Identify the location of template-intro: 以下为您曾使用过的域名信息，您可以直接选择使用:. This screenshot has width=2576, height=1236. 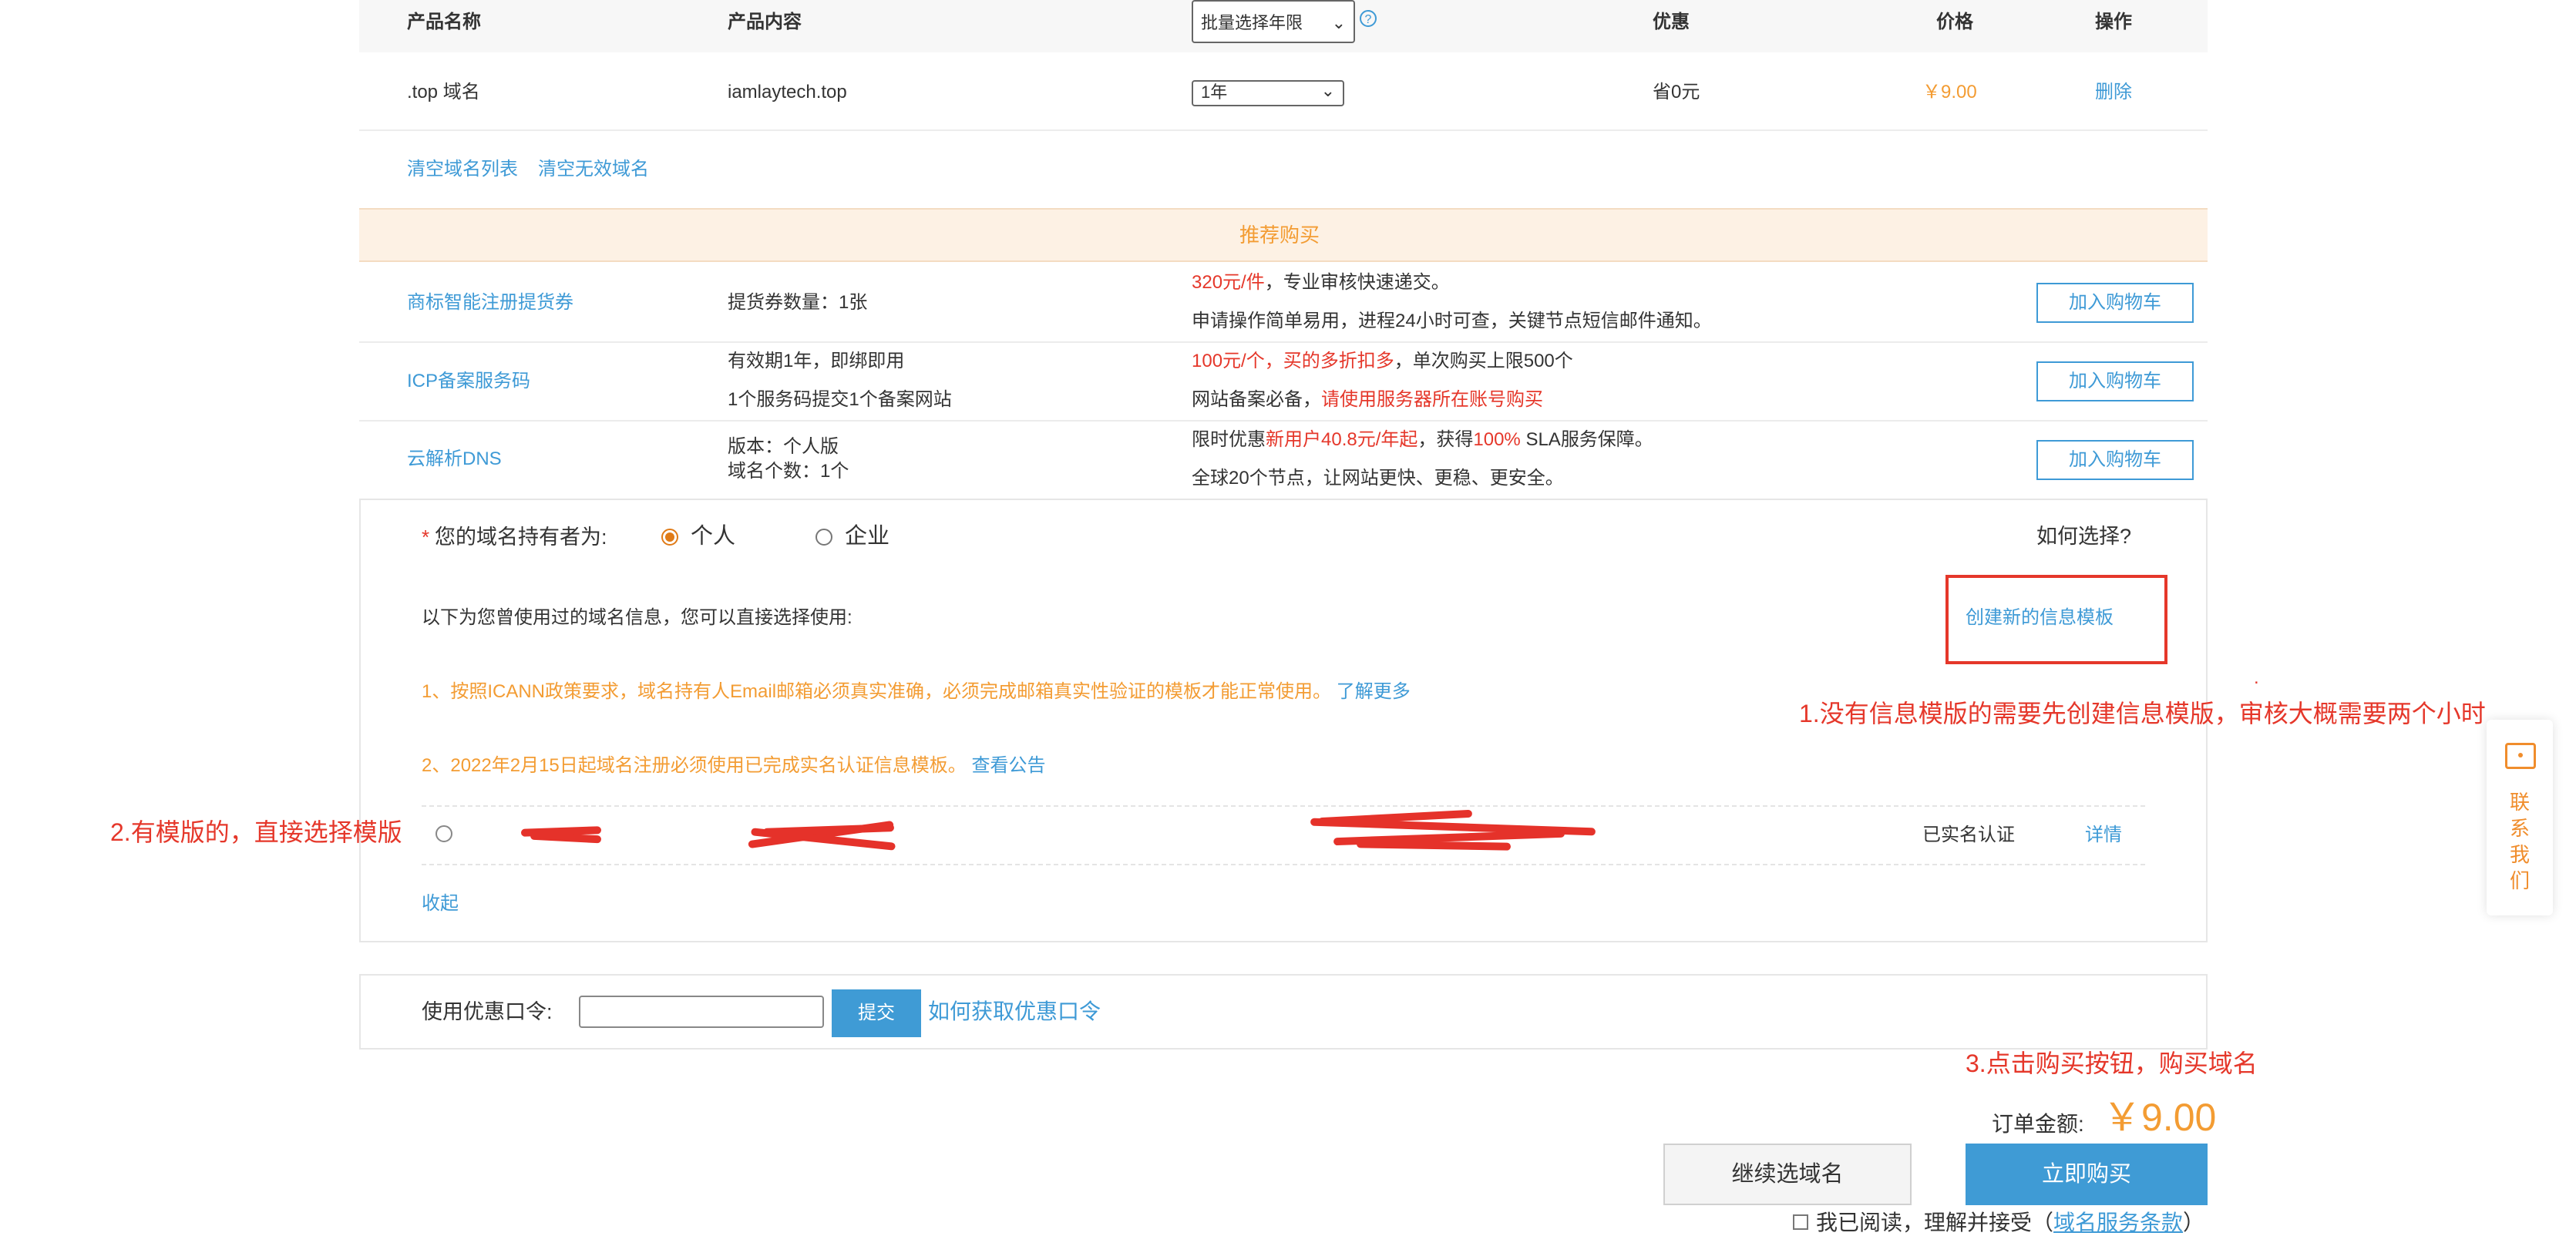
(637, 617).